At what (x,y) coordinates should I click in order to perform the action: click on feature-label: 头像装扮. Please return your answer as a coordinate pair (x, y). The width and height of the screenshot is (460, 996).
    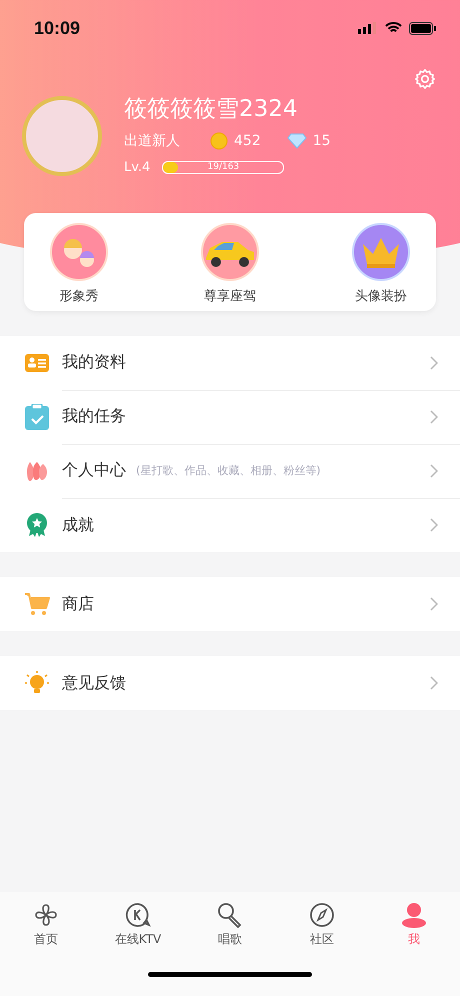
    Looking at the image, I should click on (381, 296).